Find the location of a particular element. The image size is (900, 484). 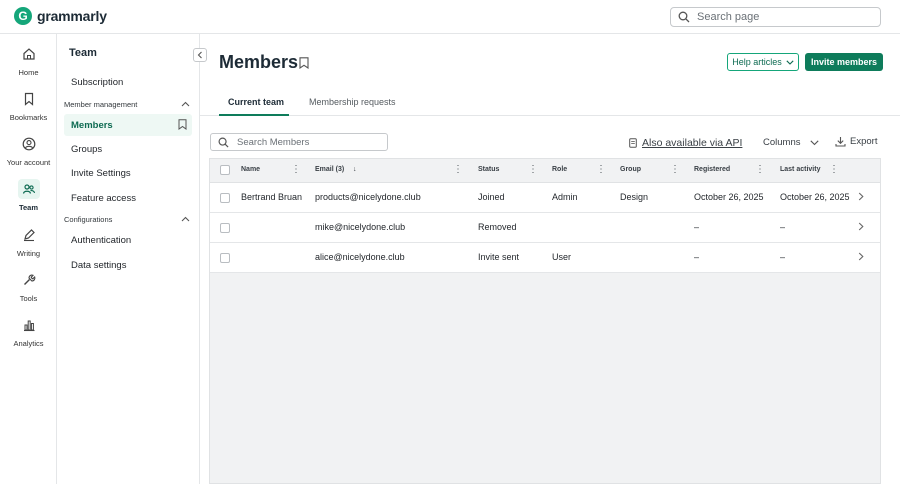

sort-desc-icon: ↓ is located at coordinates (355, 169).